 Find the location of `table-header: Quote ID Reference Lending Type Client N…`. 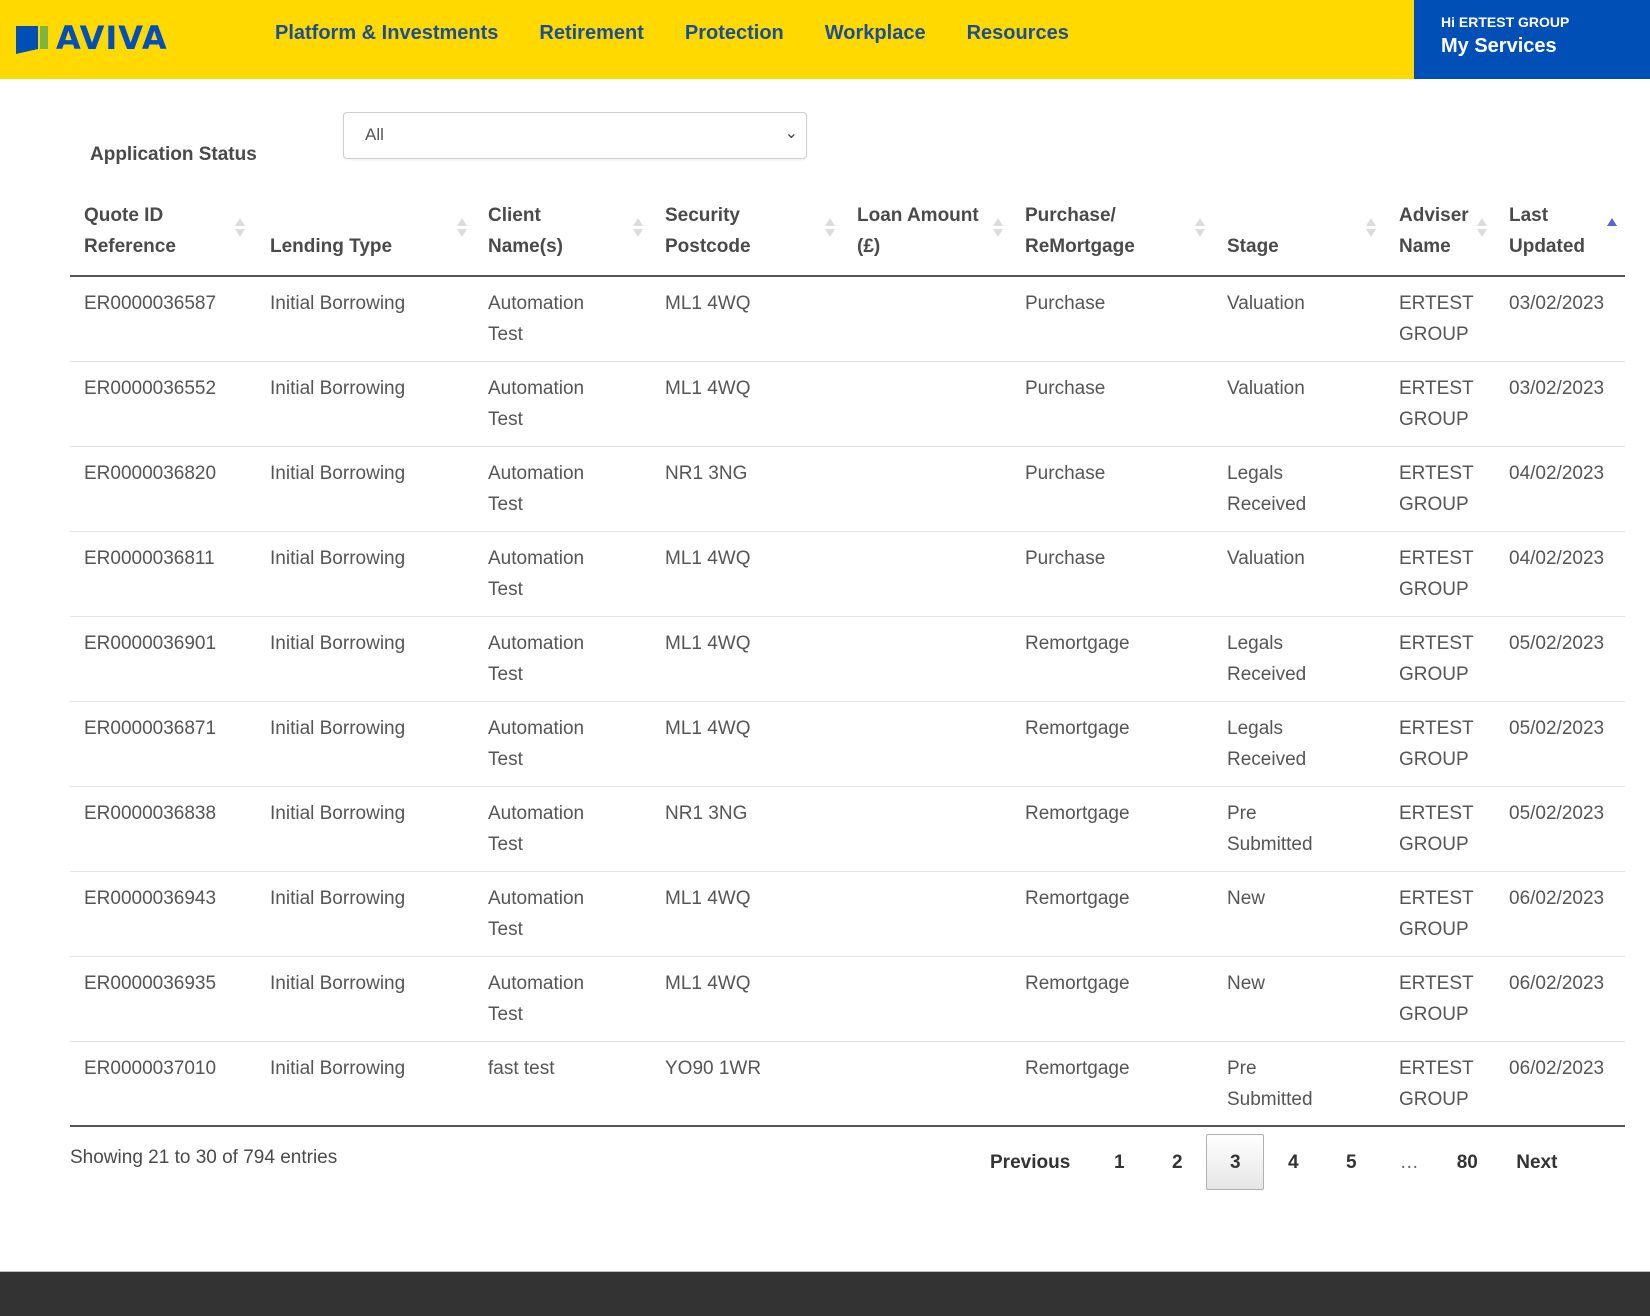

table-header: Quote ID Reference Lending Type Client N… is located at coordinates (847, 233).